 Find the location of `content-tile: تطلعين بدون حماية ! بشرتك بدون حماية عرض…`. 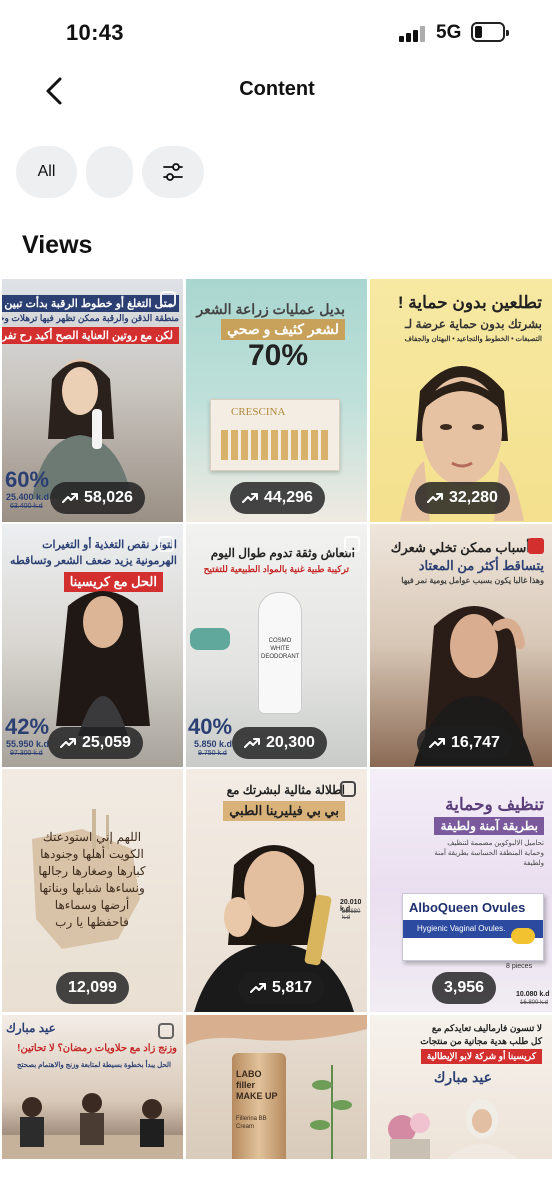

content-tile: تطلعين بدون حماية ! بشرتك بدون حماية عرض… is located at coordinates (461, 400).